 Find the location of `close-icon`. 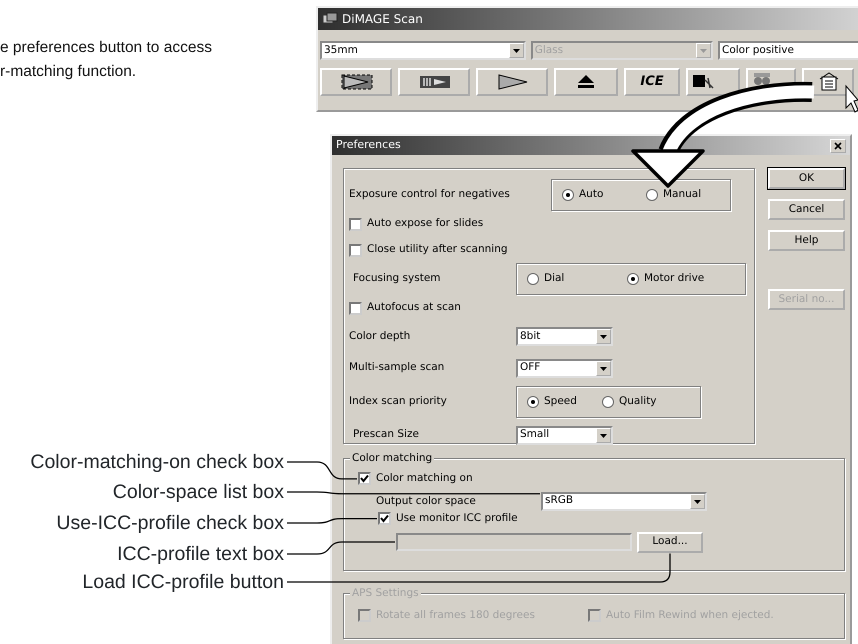

close-icon is located at coordinates (838, 146).